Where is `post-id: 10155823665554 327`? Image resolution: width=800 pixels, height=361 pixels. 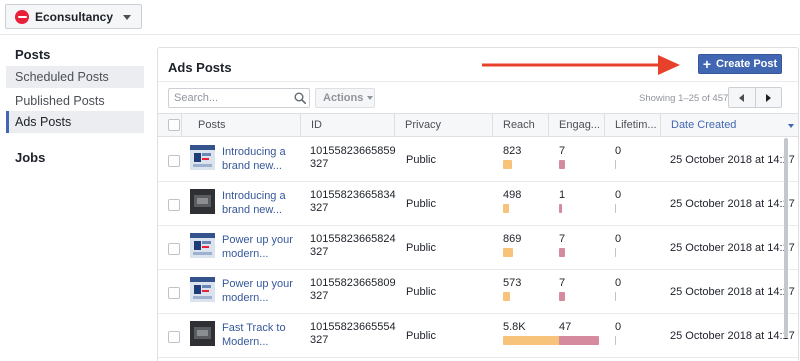
post-id: 10155823665554 327 is located at coordinates (353, 333).